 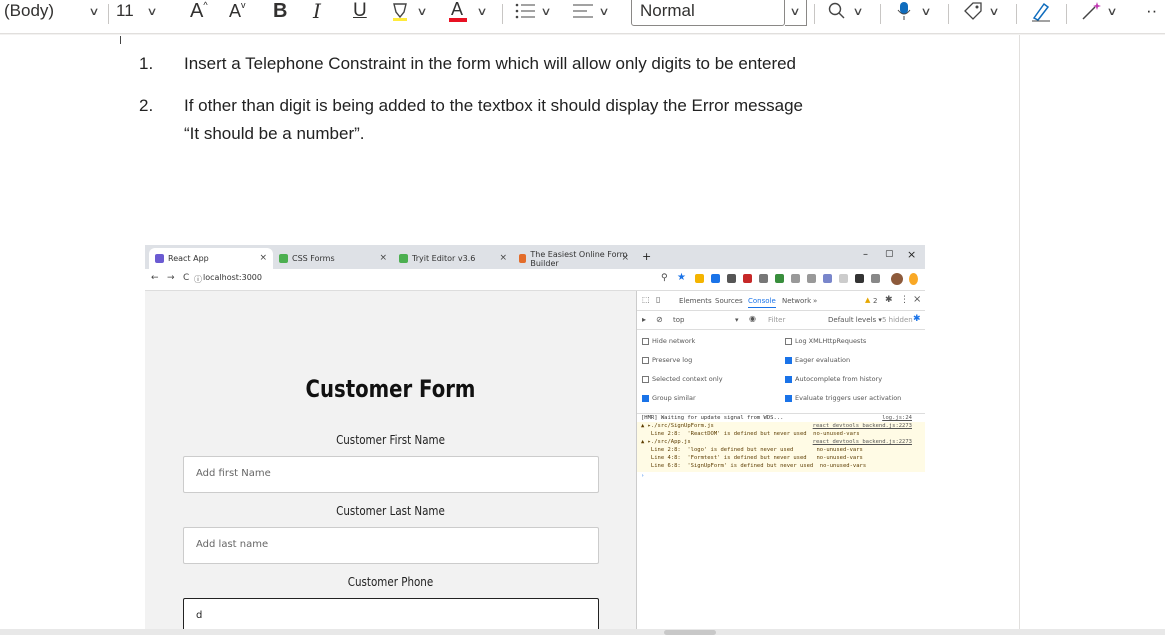 What do you see at coordinates (317, 12) in the screenshot?
I see `italic-button: I` at bounding box center [317, 12].